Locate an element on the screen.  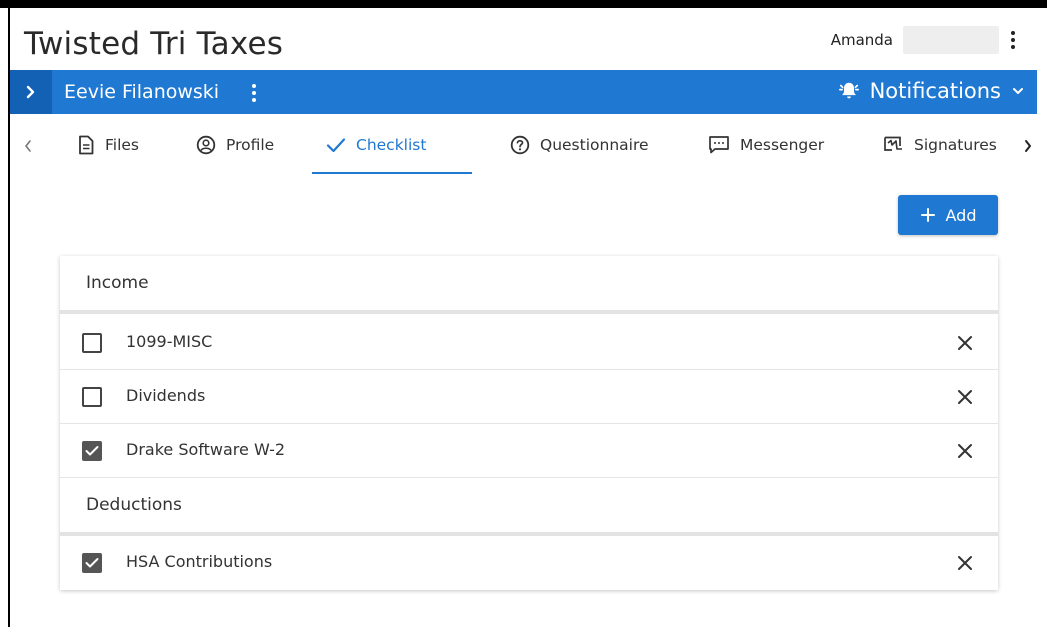
tab-scroll-right-button is located at coordinates (1028, 146).